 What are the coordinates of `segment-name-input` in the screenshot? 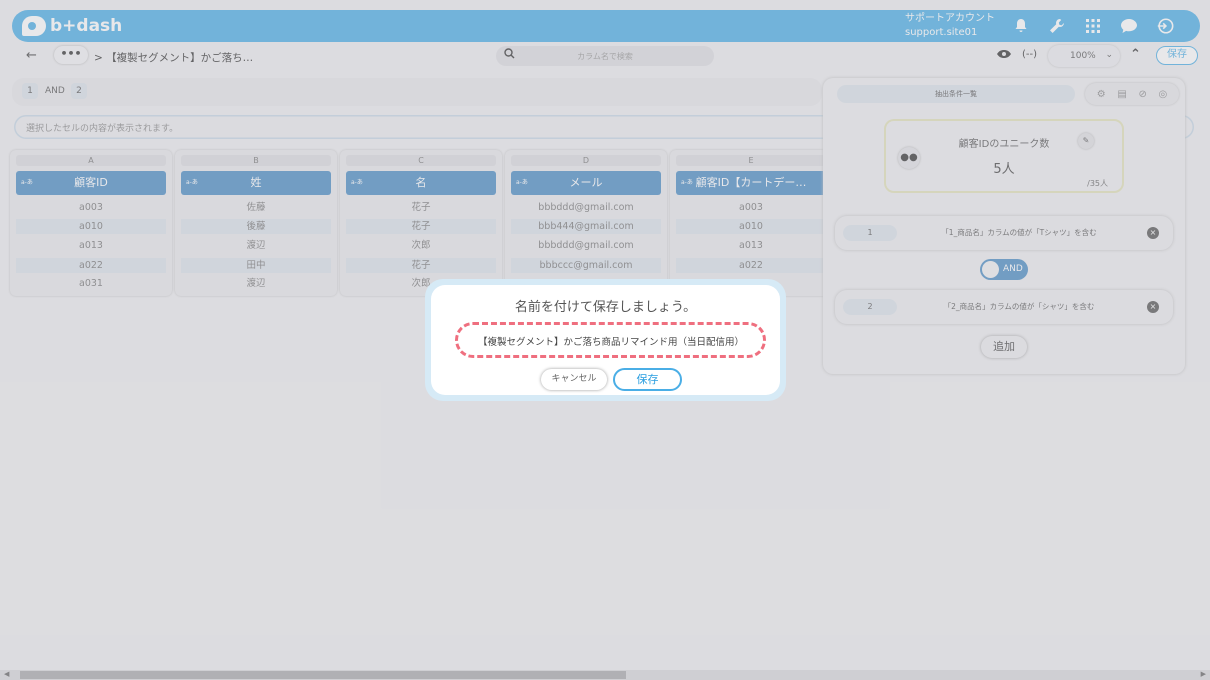 It's located at (611, 341).